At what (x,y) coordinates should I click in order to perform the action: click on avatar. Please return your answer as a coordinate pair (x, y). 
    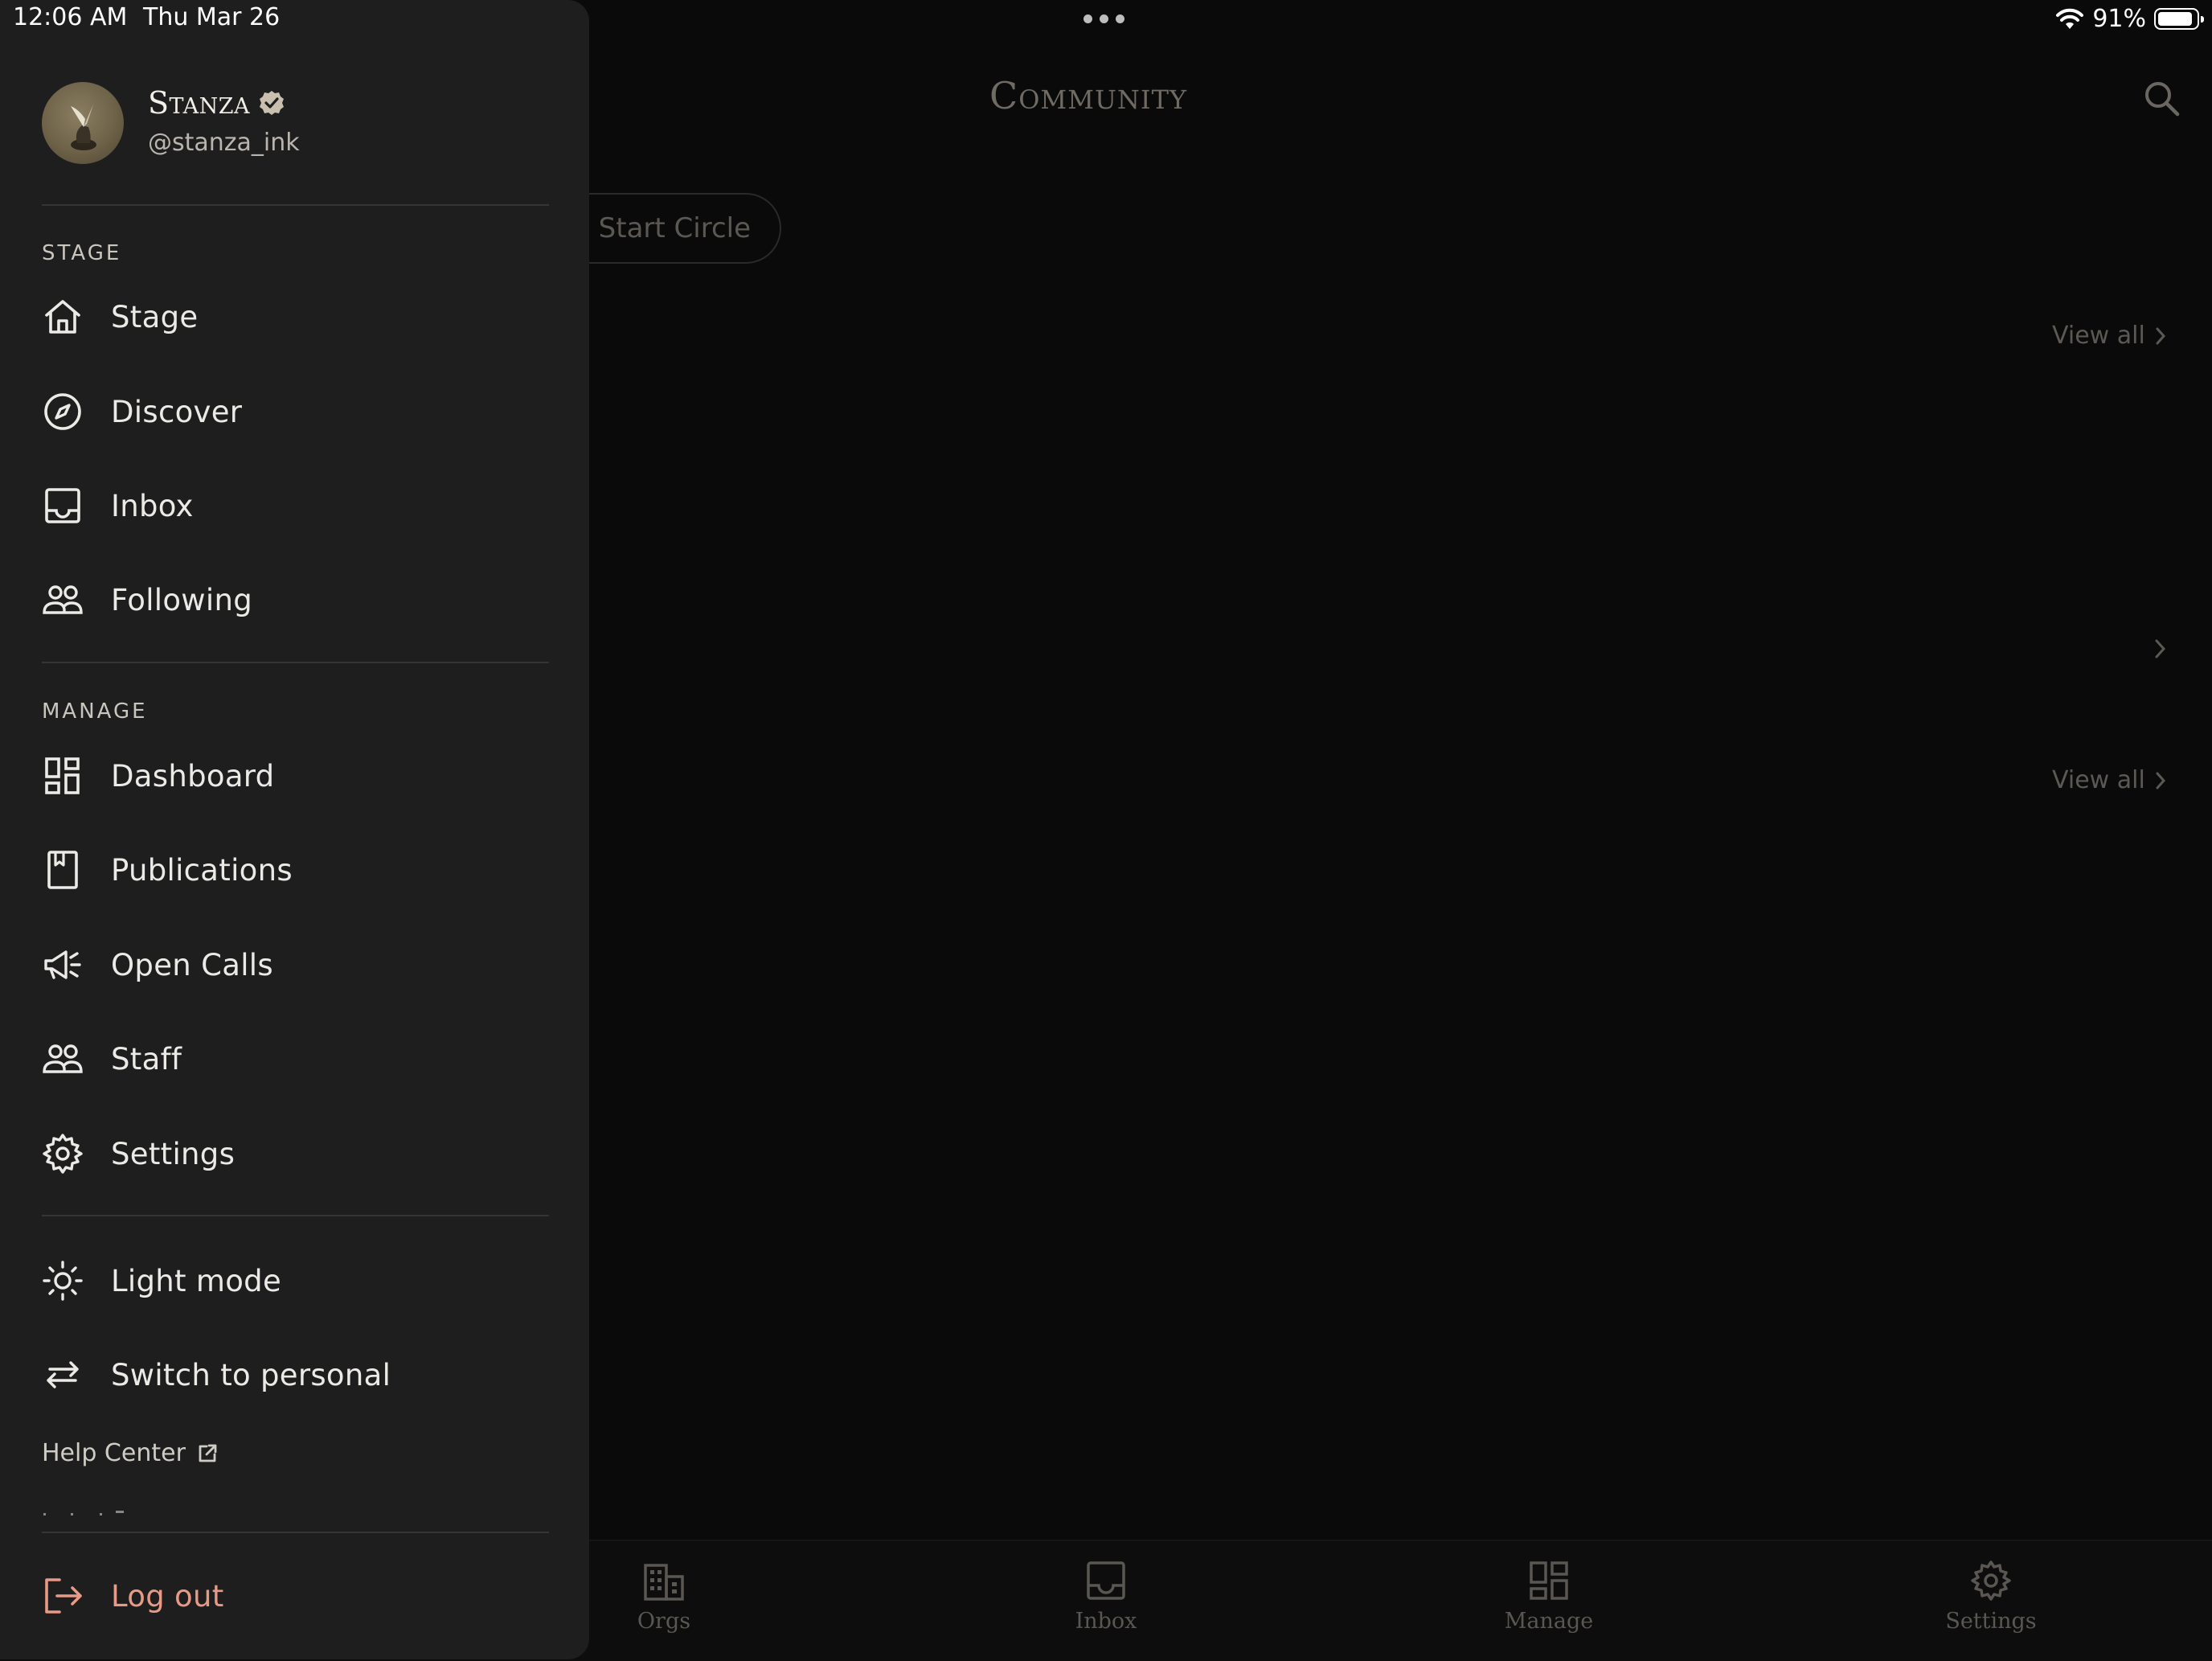
    Looking at the image, I should click on (83, 123).